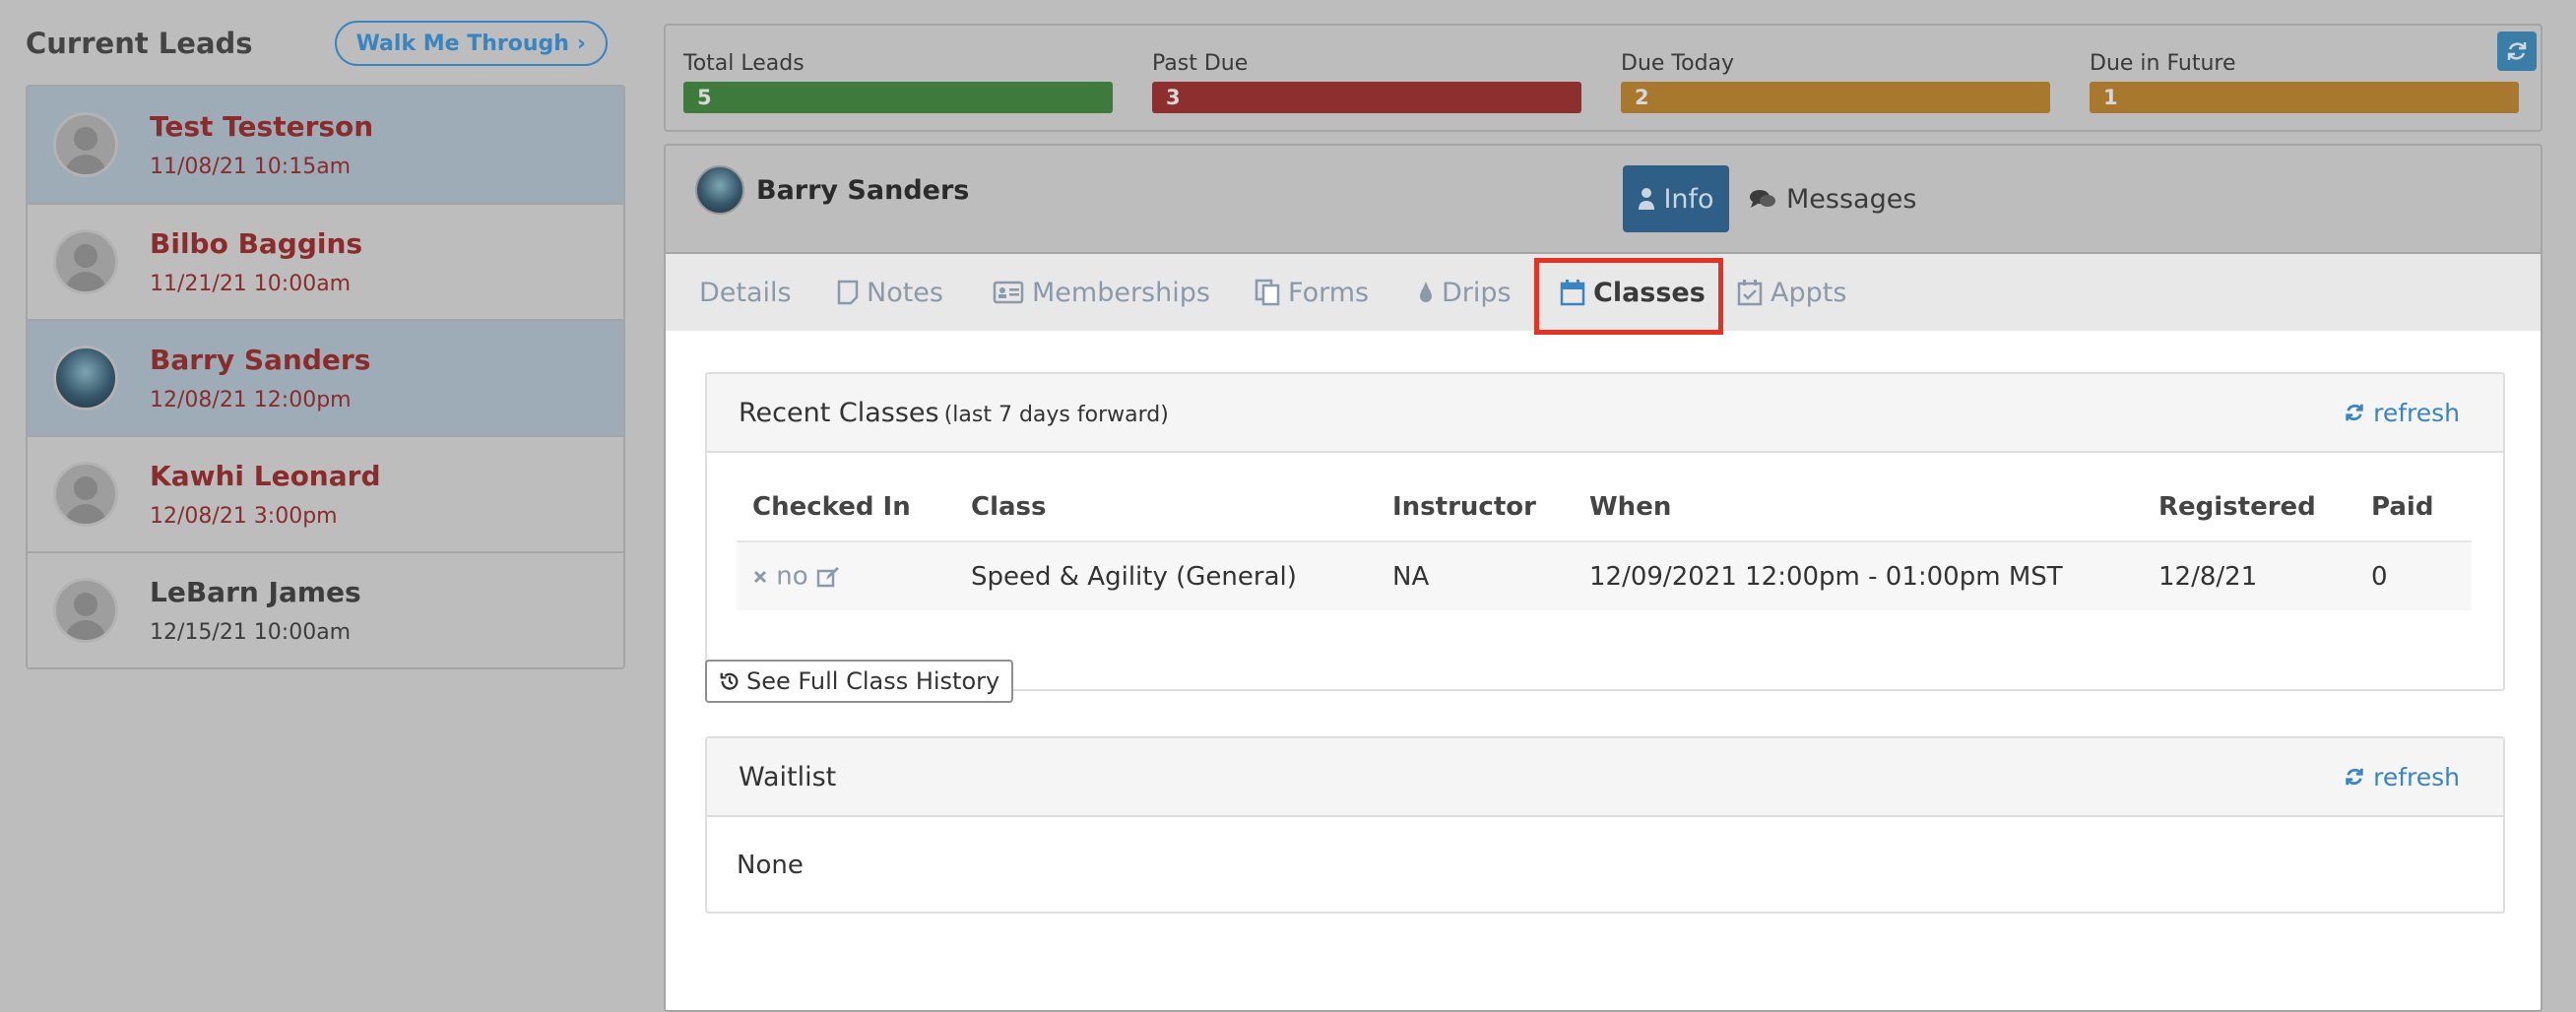  I want to click on registered-cell: 12/8/21, so click(2249, 575).